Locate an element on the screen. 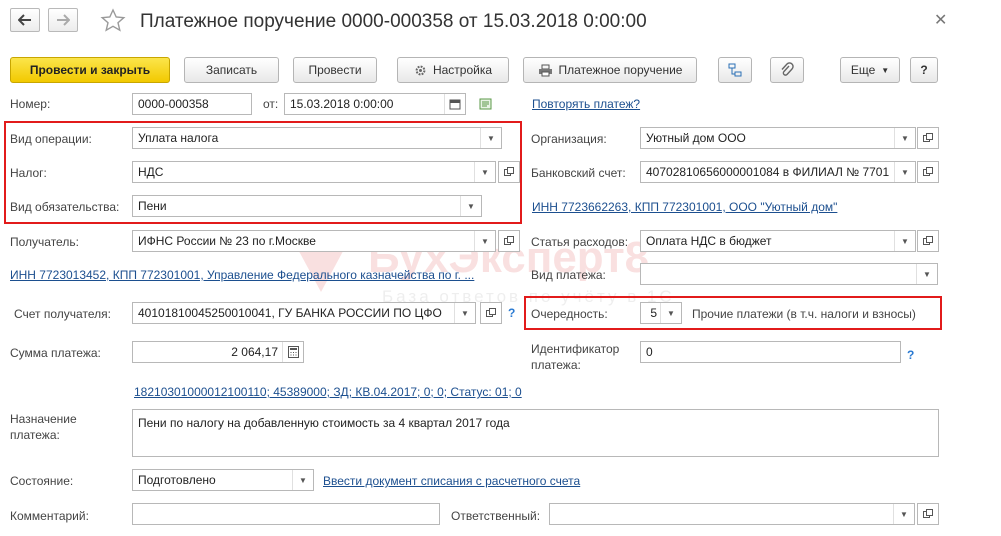 The image size is (1001, 536). back-button is located at coordinates (25, 20).